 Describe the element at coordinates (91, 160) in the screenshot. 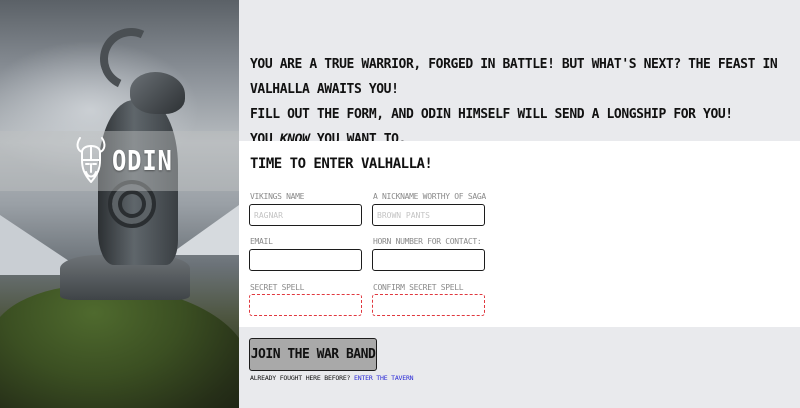

I see `viking-helmet-icon` at that location.